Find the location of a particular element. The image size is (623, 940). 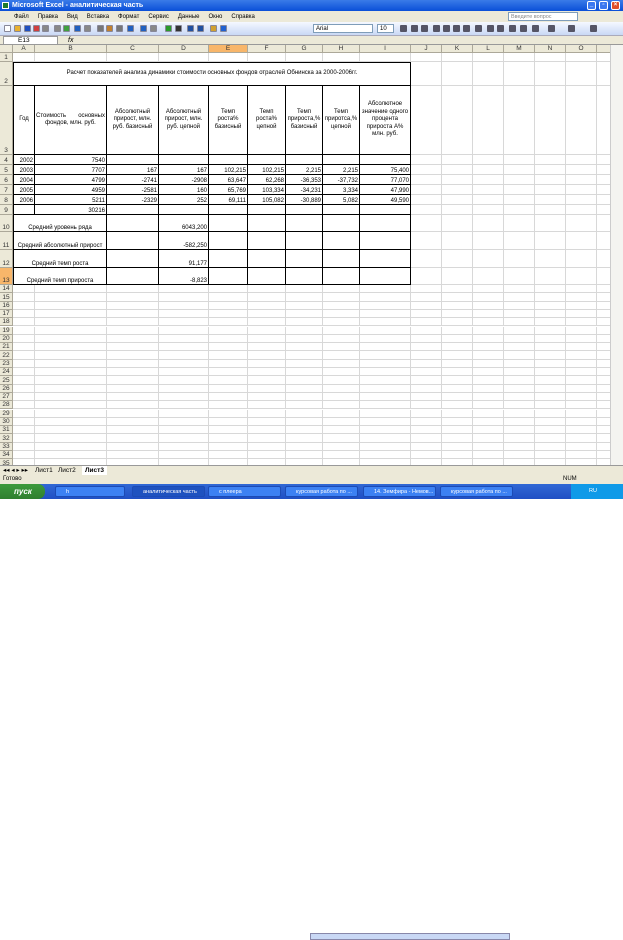

data-cell: -2741 is located at coordinates (133, 180).